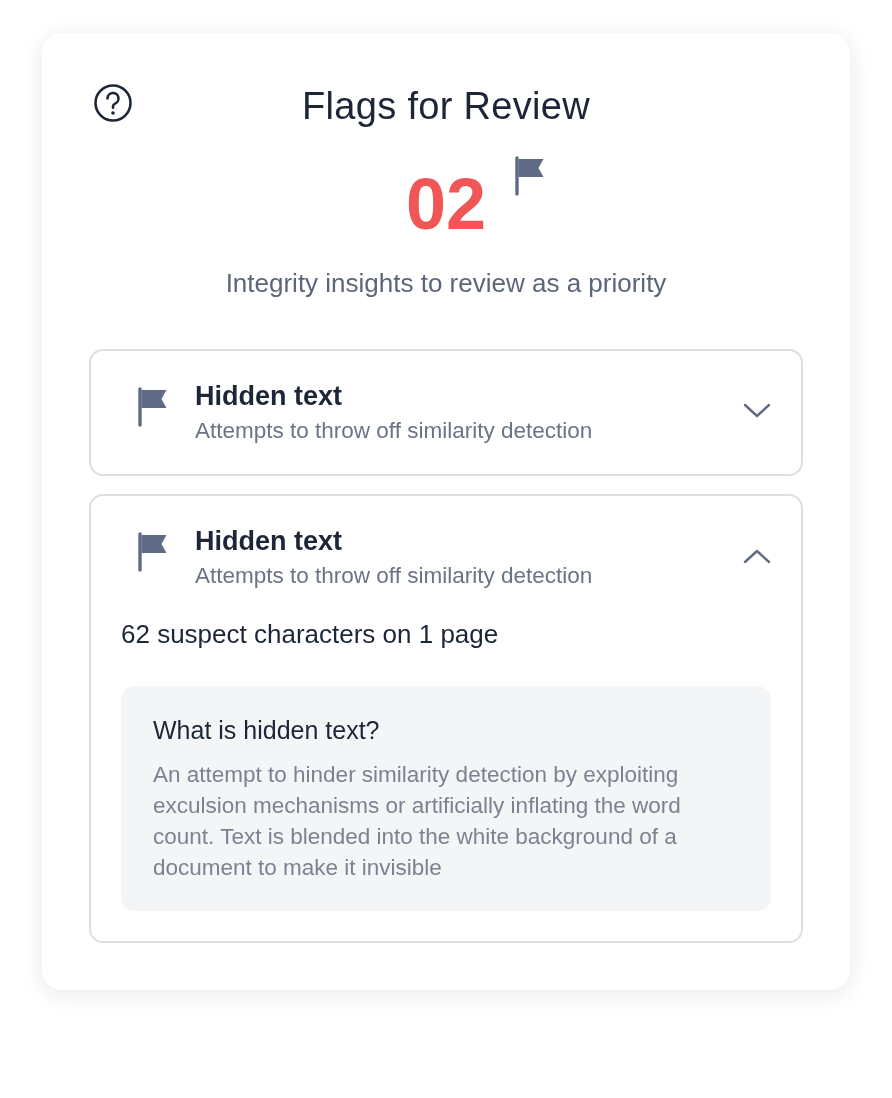 This screenshot has width=892, height=1098. Describe the element at coordinates (267, 730) in the screenshot. I see `info-heading: What is hidden text?` at that location.